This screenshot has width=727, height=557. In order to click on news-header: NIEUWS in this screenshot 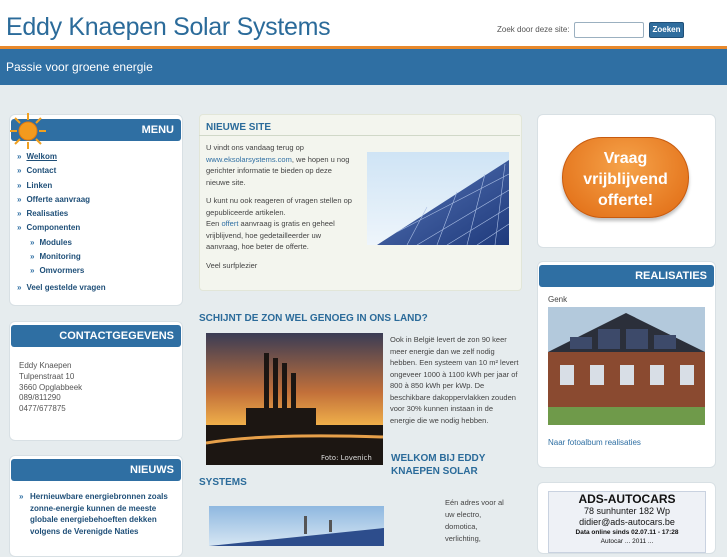, I will do `click(96, 470)`.